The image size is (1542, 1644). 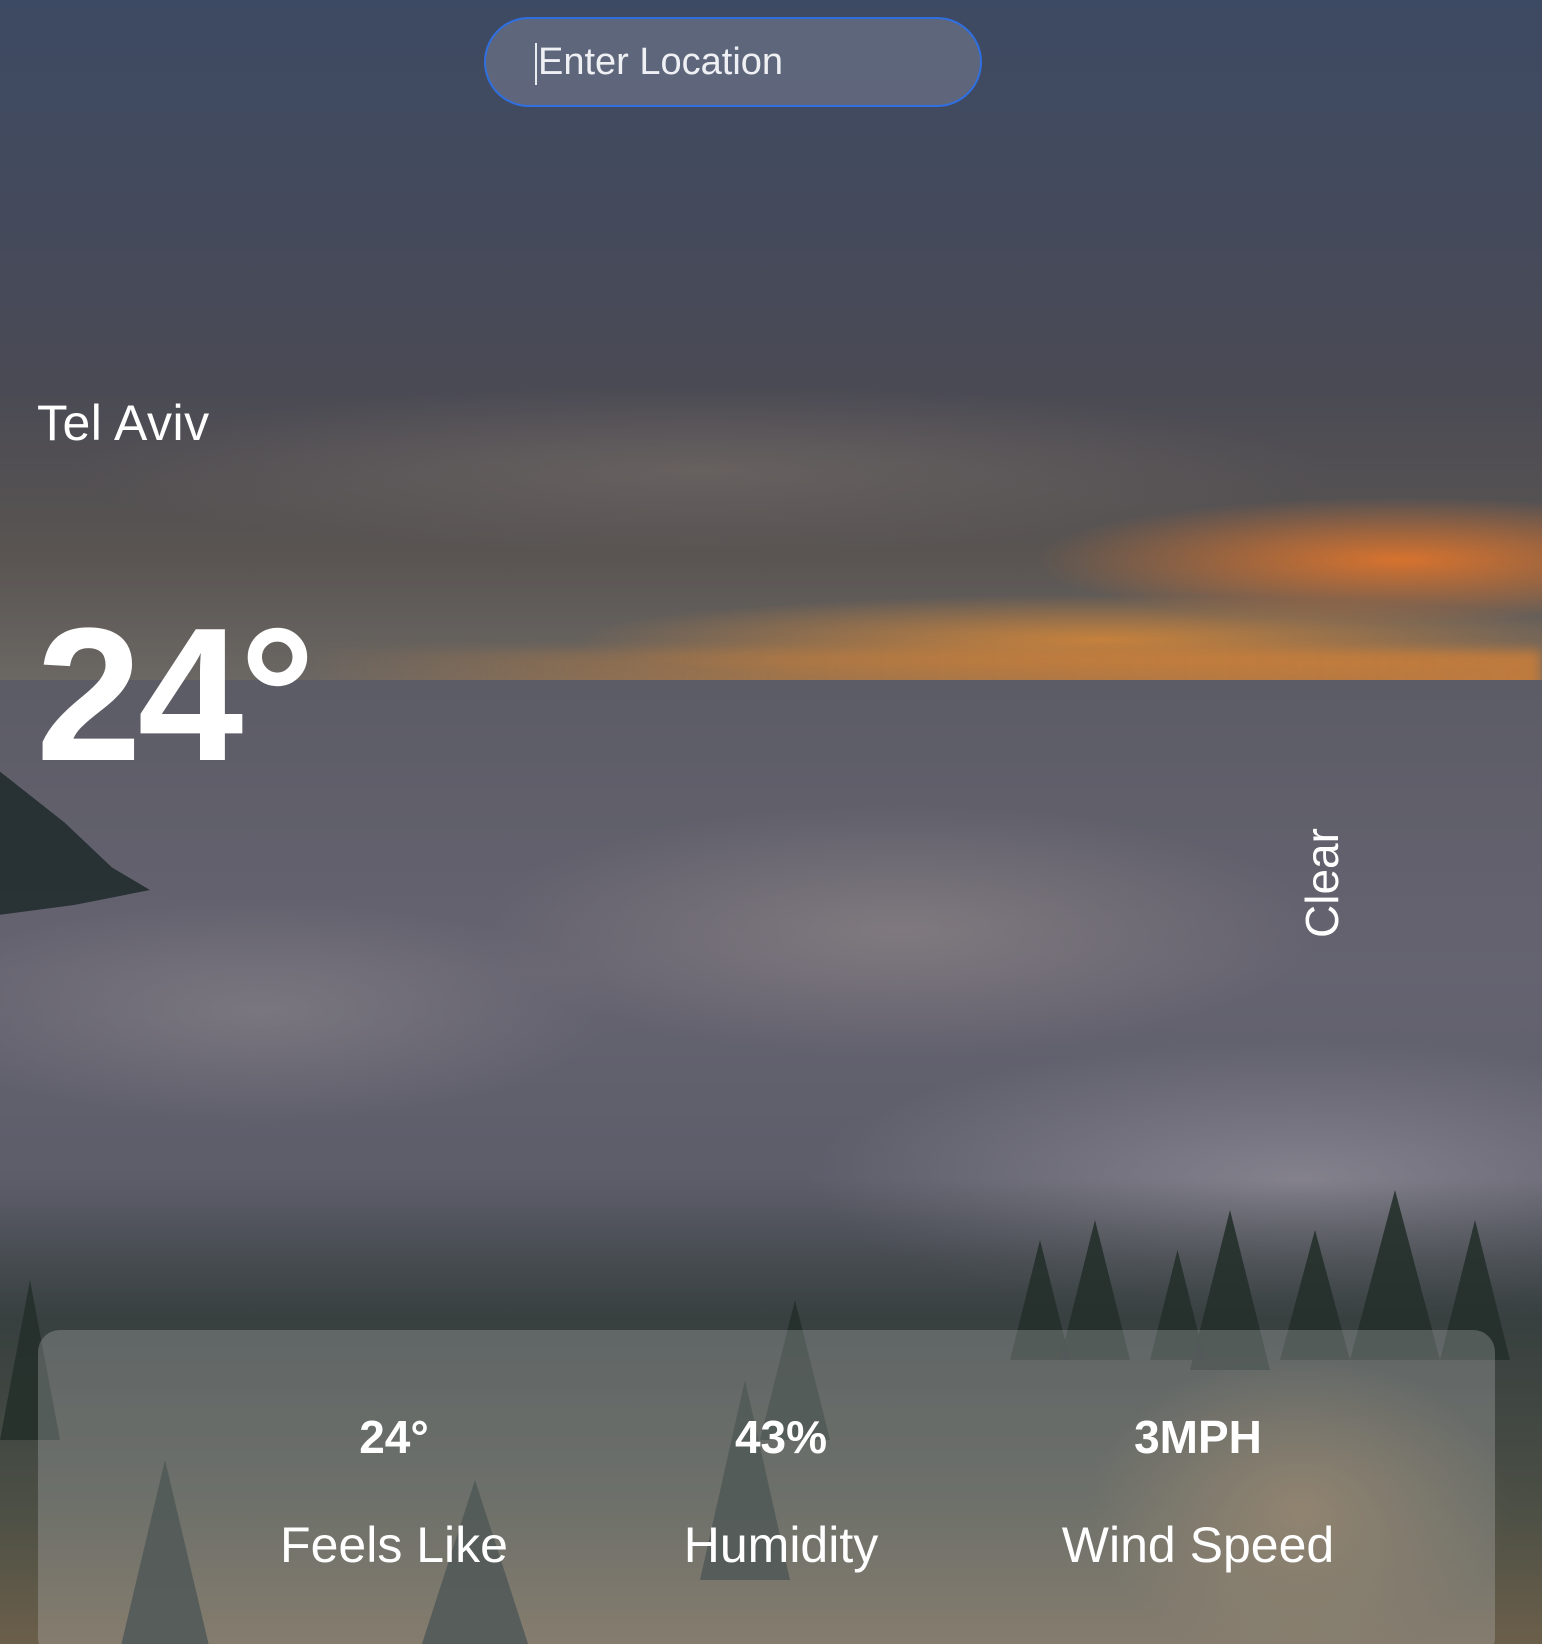 I want to click on wind-speed-value: 3MPH, so click(x=1198, y=1437).